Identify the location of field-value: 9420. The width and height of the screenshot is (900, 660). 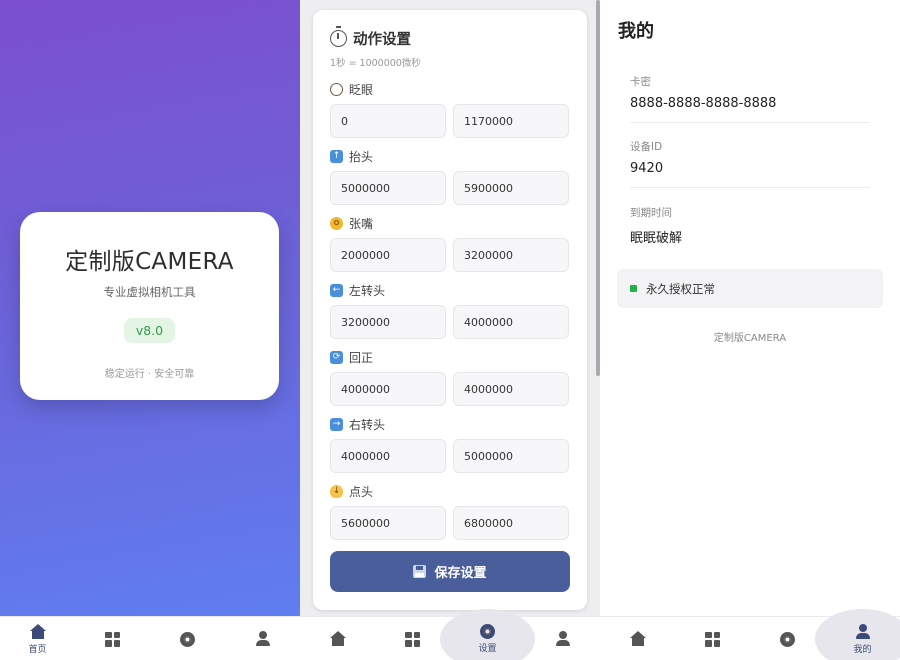
(647, 168).